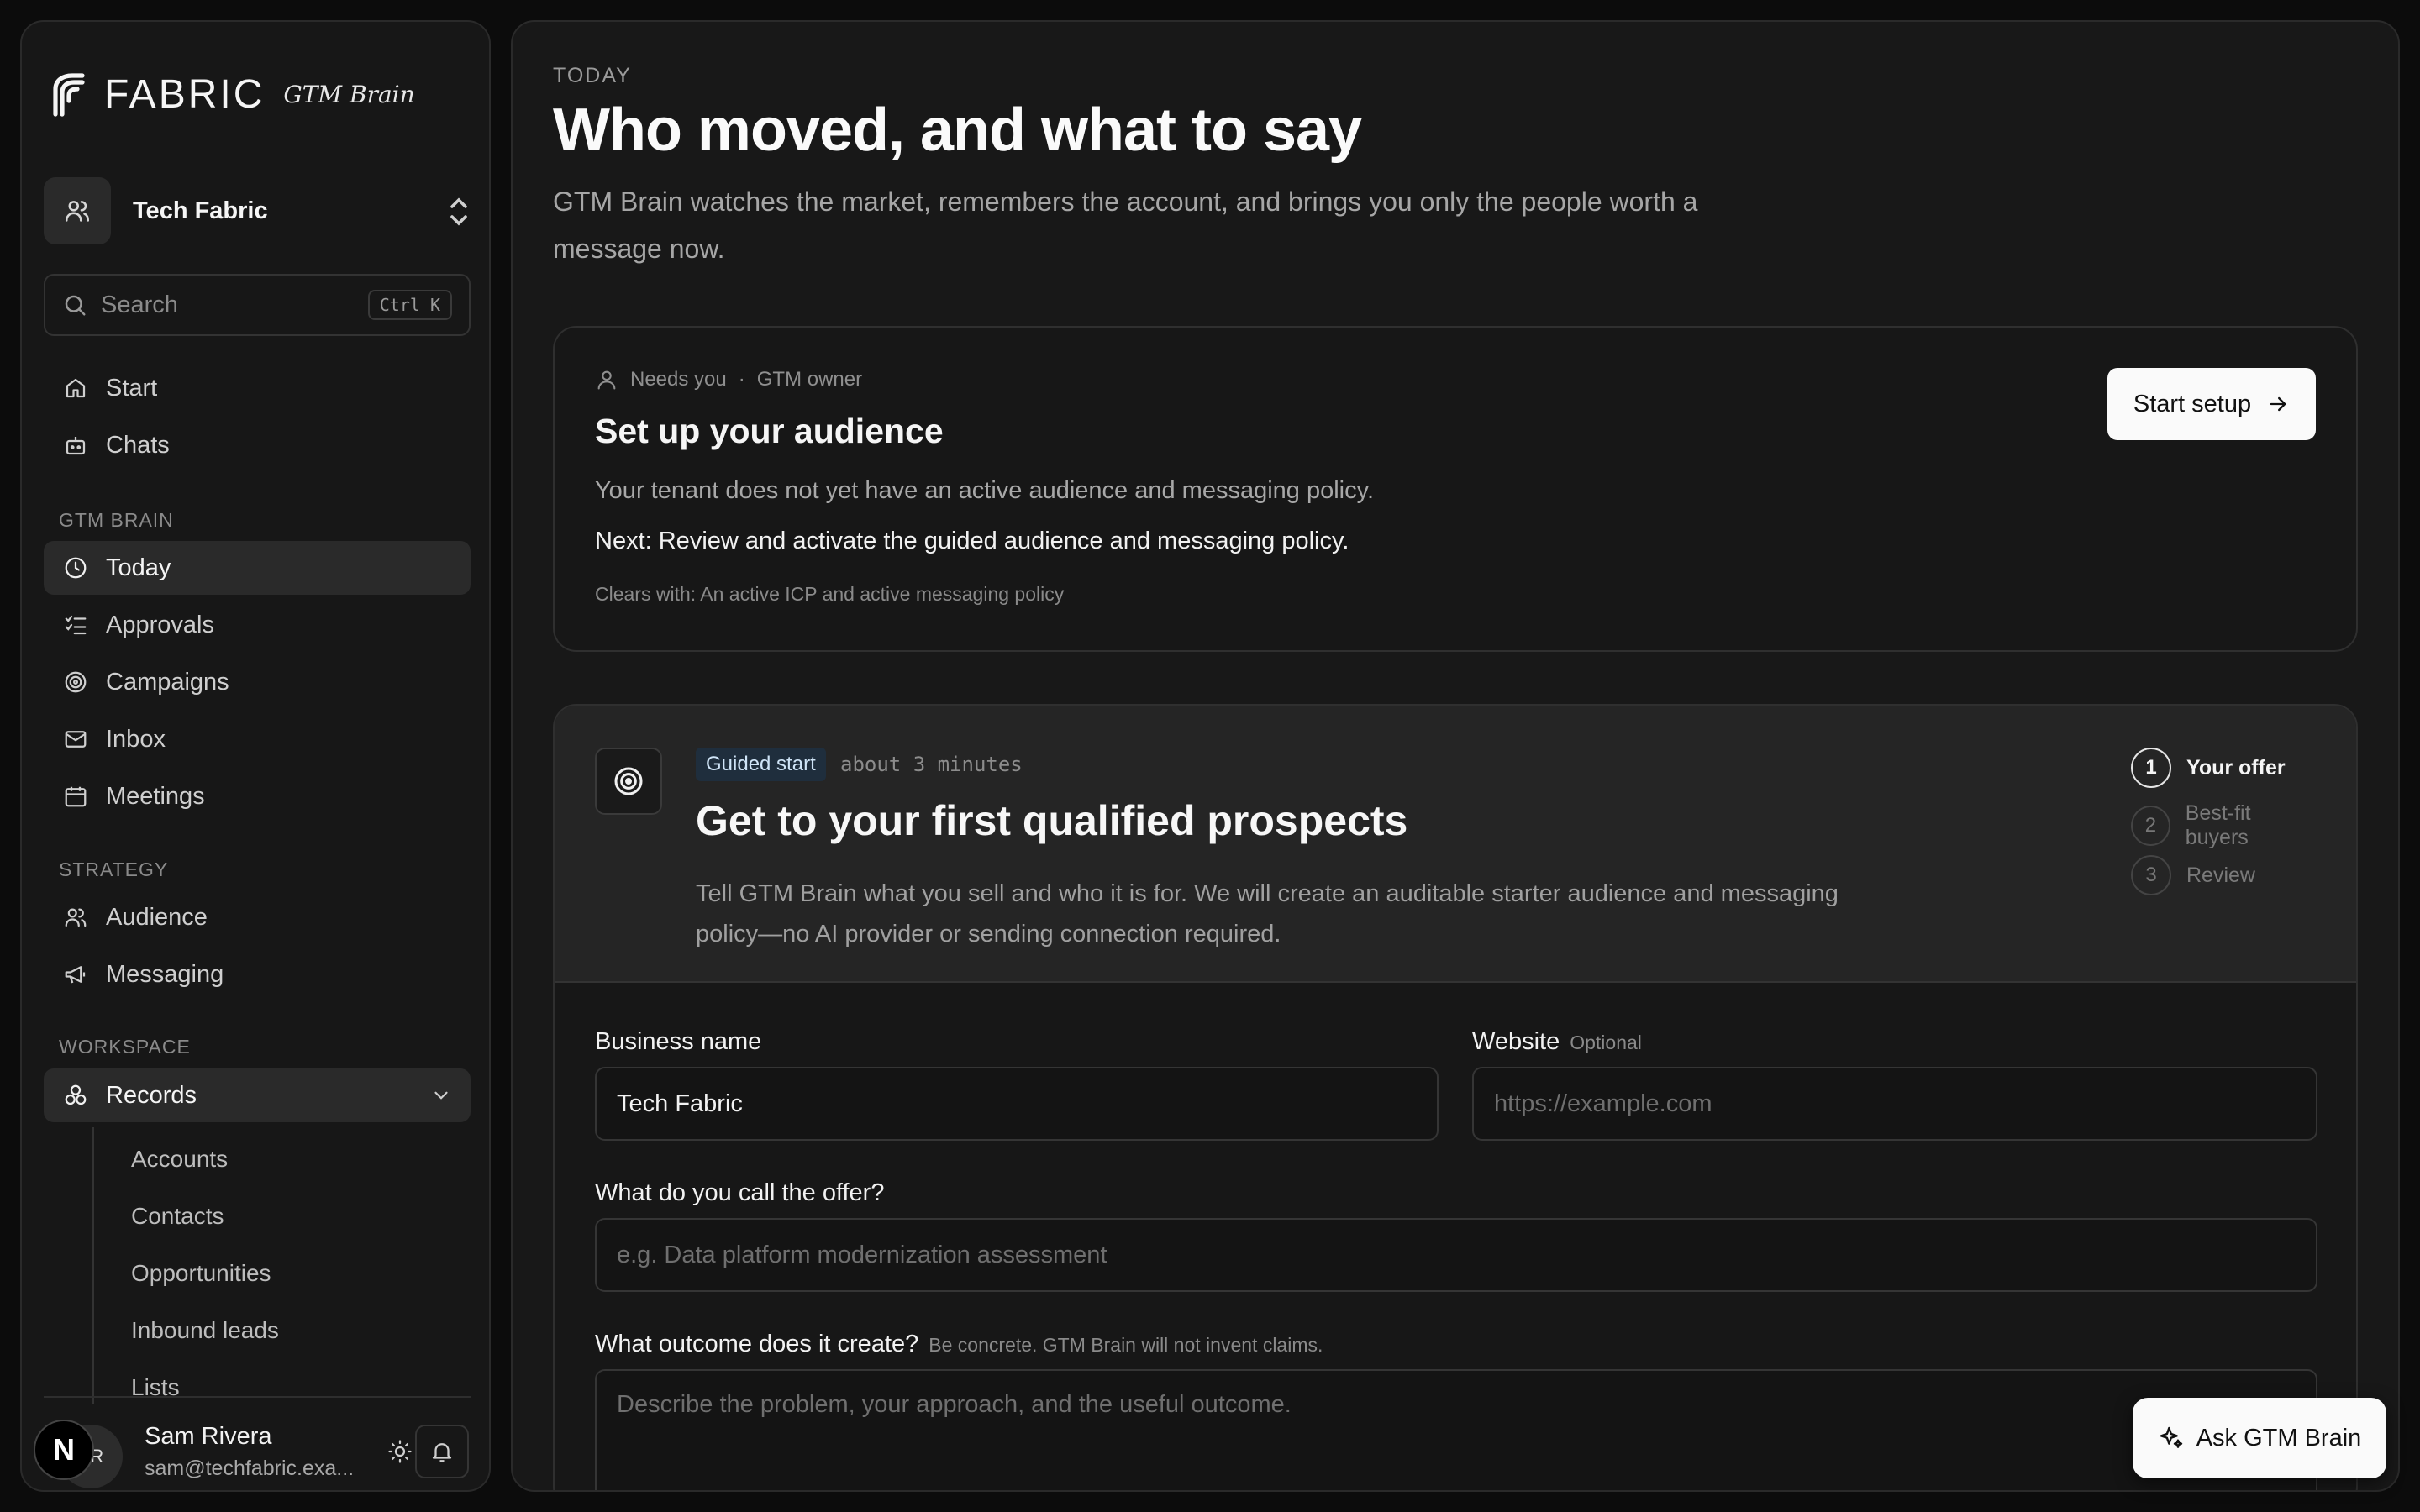 This screenshot has height=1512, width=2420. Describe the element at coordinates (2220, 875) in the screenshot. I see `step-label: Review` at that location.